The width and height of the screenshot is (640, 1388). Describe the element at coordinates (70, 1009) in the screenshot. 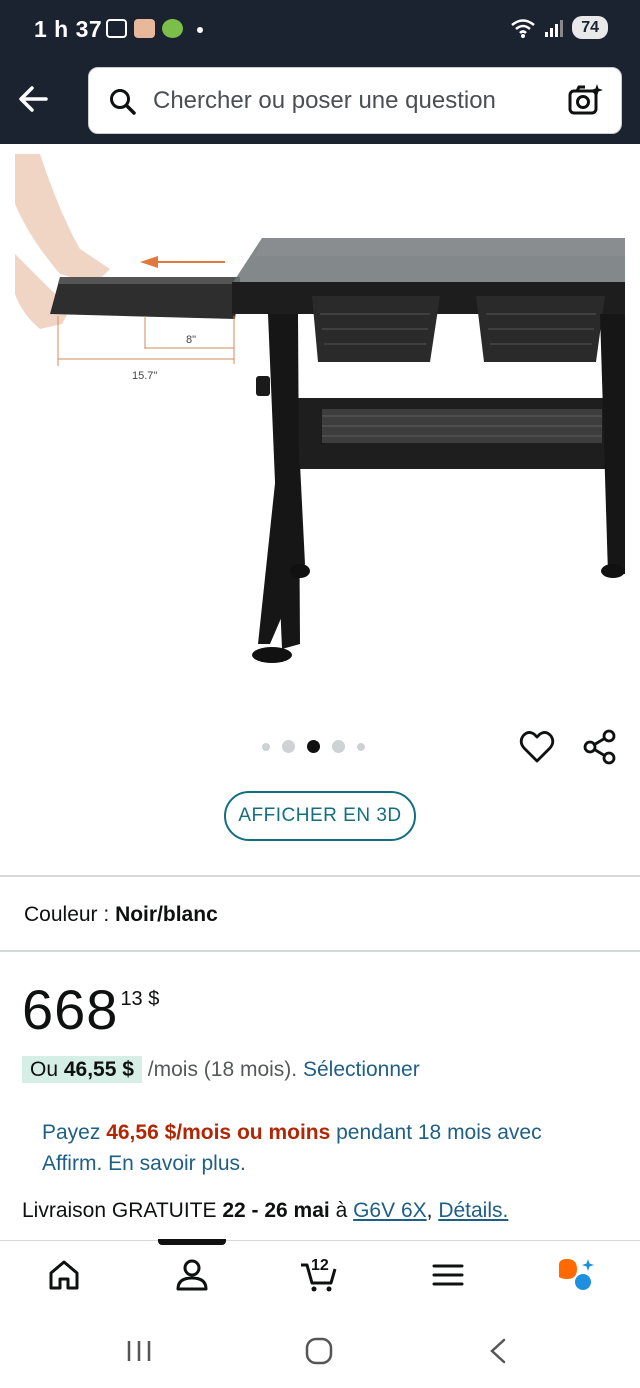

I see `price-whole: 668` at that location.